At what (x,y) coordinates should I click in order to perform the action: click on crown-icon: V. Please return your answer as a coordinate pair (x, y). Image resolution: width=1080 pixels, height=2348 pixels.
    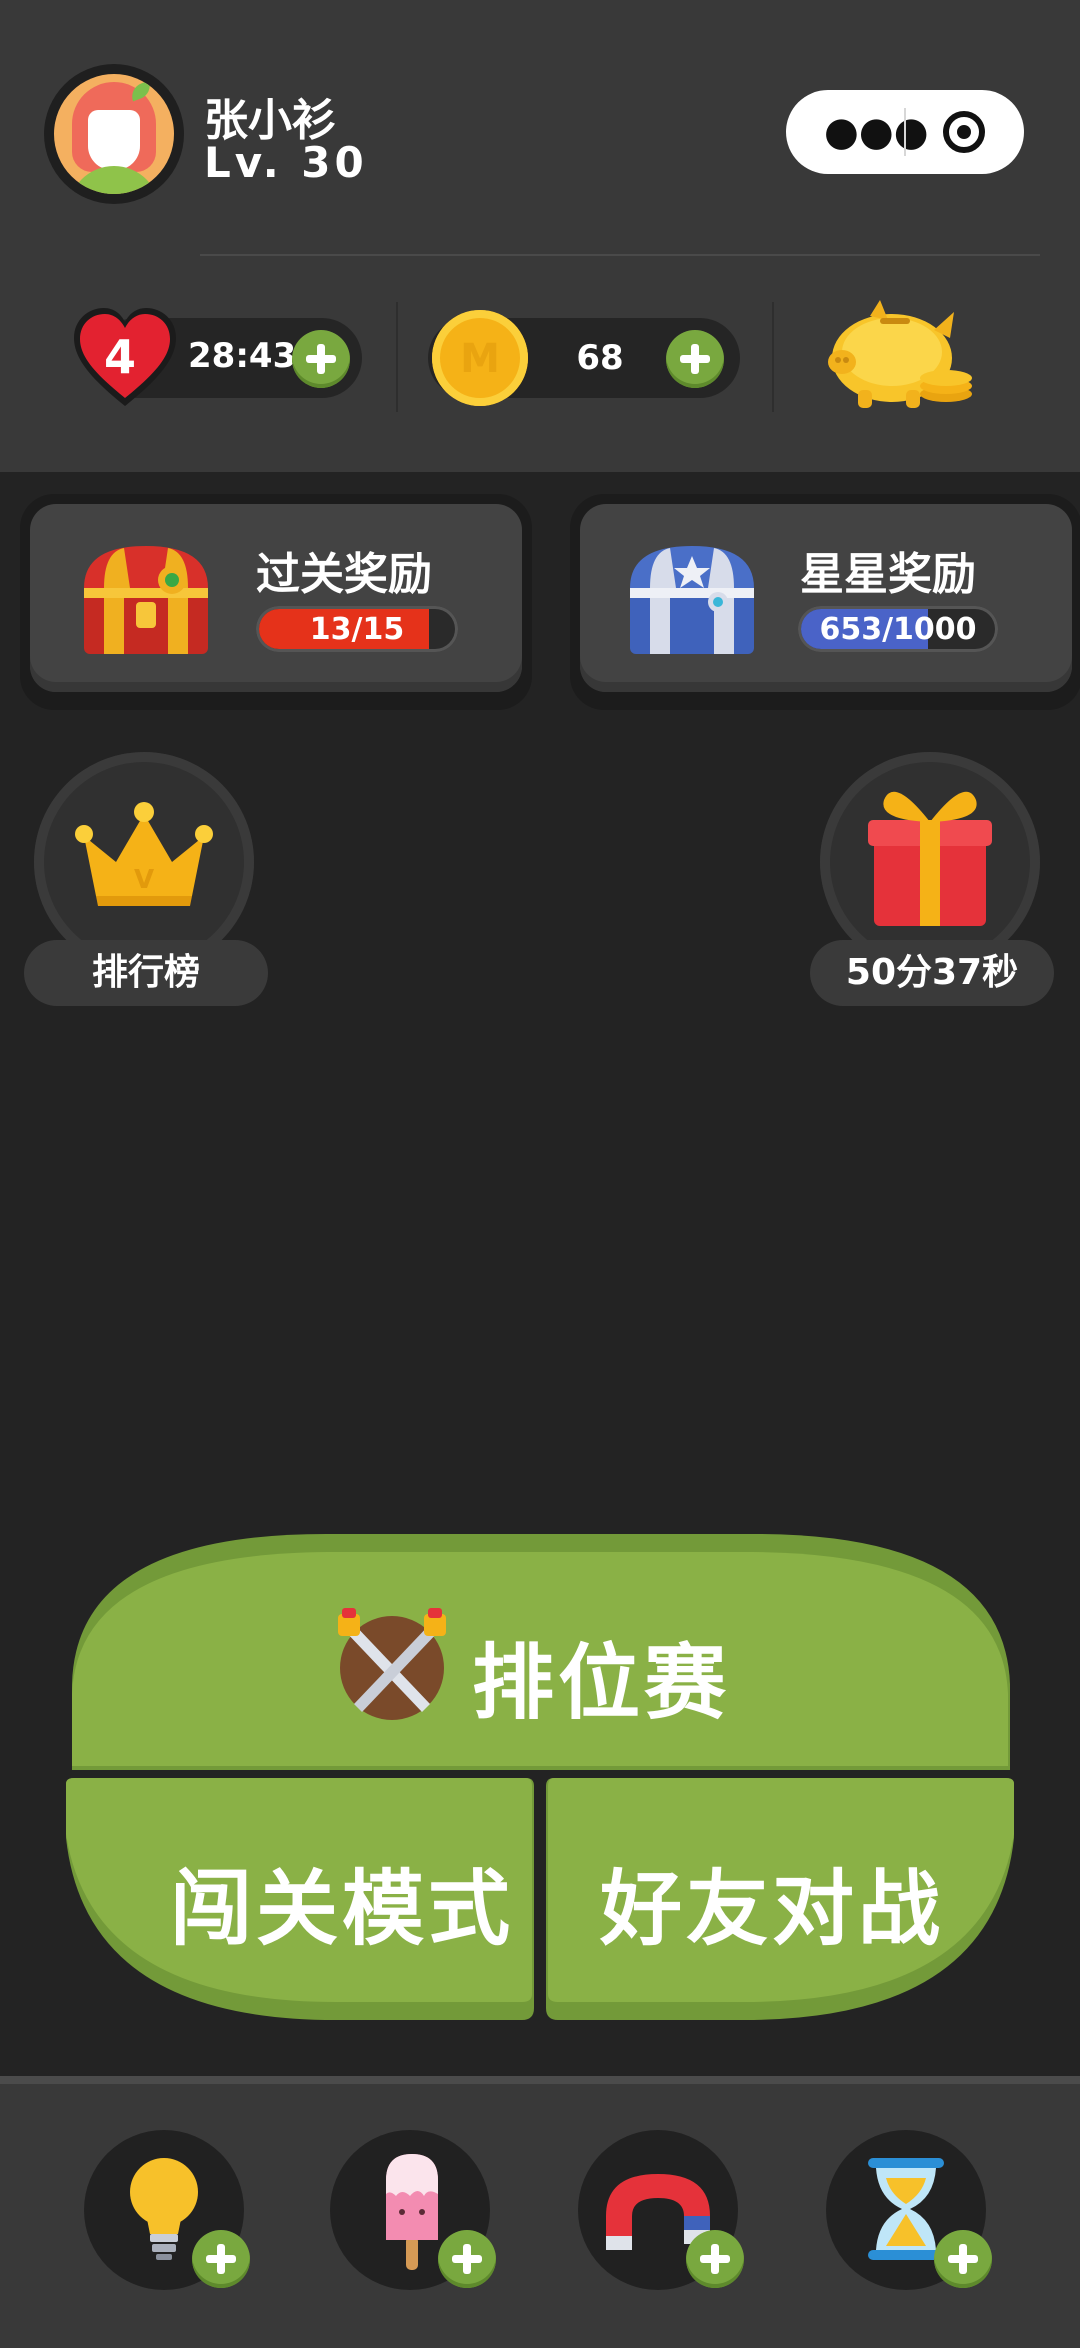
    Looking at the image, I should click on (144, 854).